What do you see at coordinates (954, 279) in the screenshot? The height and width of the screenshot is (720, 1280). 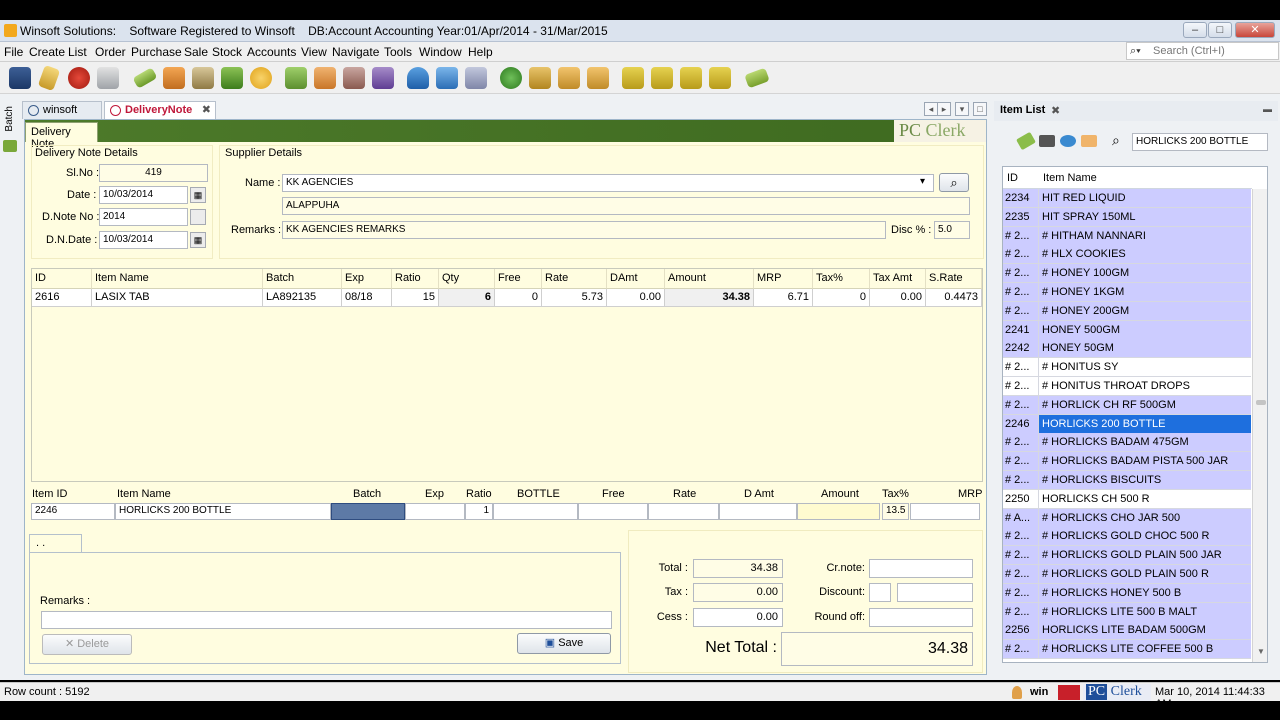 I see `col-s-rate: S.Rate` at bounding box center [954, 279].